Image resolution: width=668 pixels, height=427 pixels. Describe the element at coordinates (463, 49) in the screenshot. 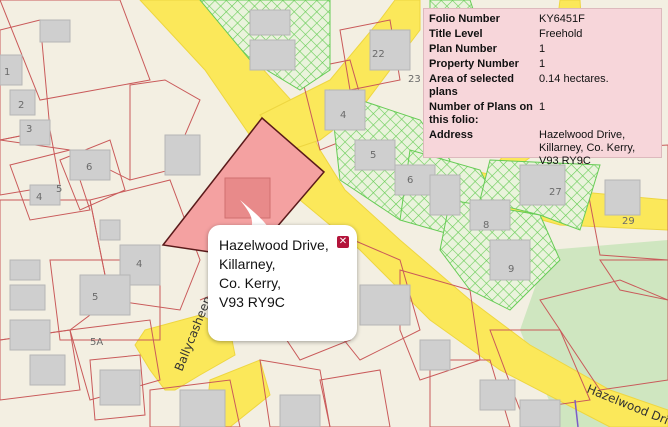

I see `info-label: Plan Number` at that location.